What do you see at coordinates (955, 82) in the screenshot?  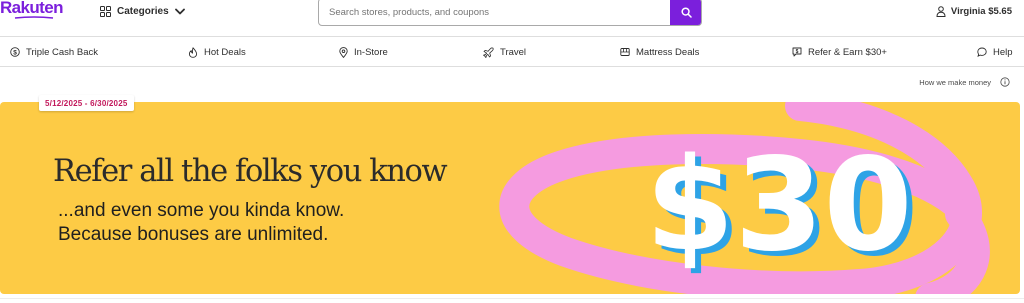 I see `how-we-make-money-label: How we make money` at bounding box center [955, 82].